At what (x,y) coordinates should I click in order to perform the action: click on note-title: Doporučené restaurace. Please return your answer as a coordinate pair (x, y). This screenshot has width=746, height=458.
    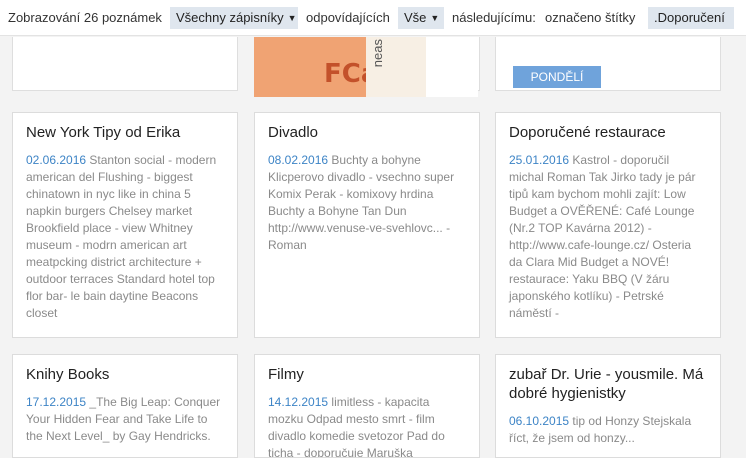
    Looking at the image, I should click on (587, 132).